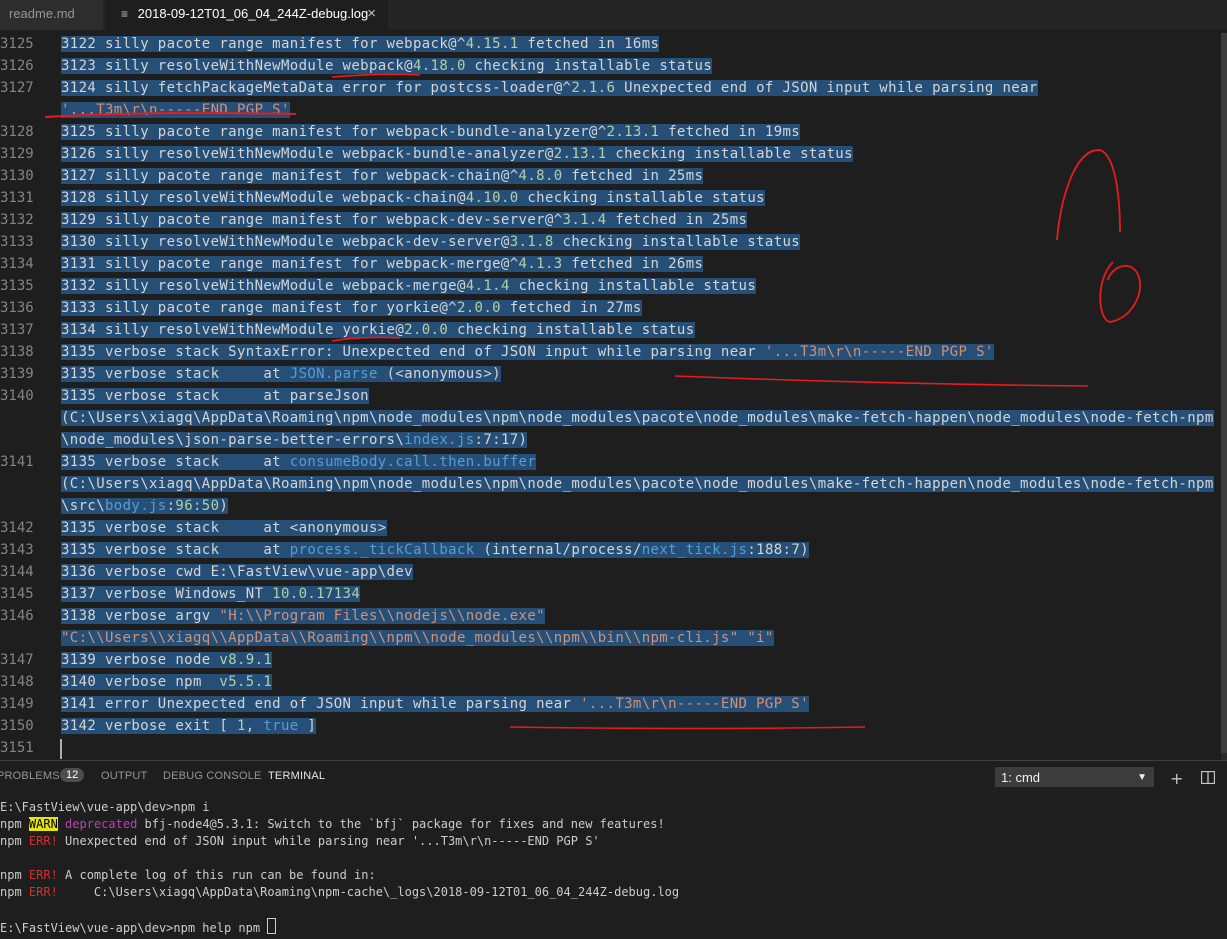 This screenshot has height=939, width=1227. I want to click on tab-problems: PROBLEMS, so click(30, 776).